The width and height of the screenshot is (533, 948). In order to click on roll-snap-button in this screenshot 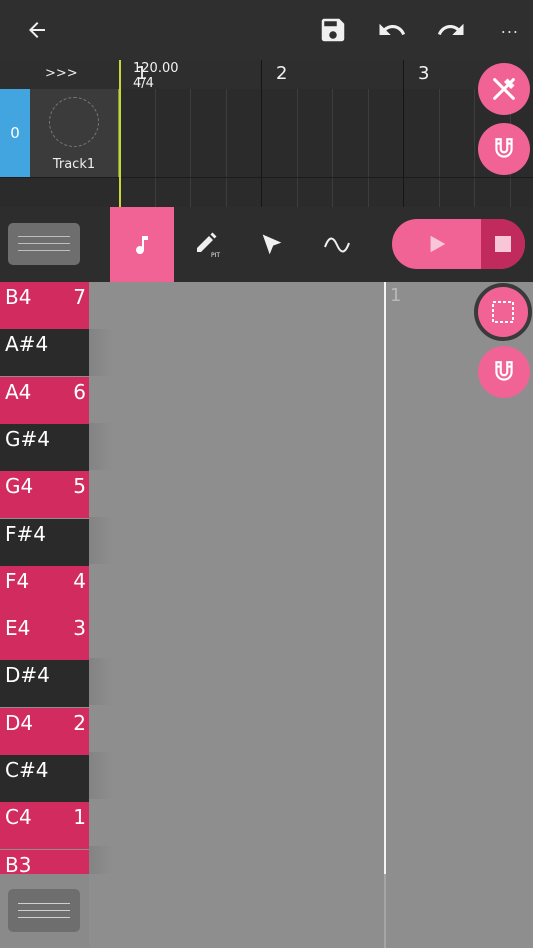, I will do `click(504, 372)`.